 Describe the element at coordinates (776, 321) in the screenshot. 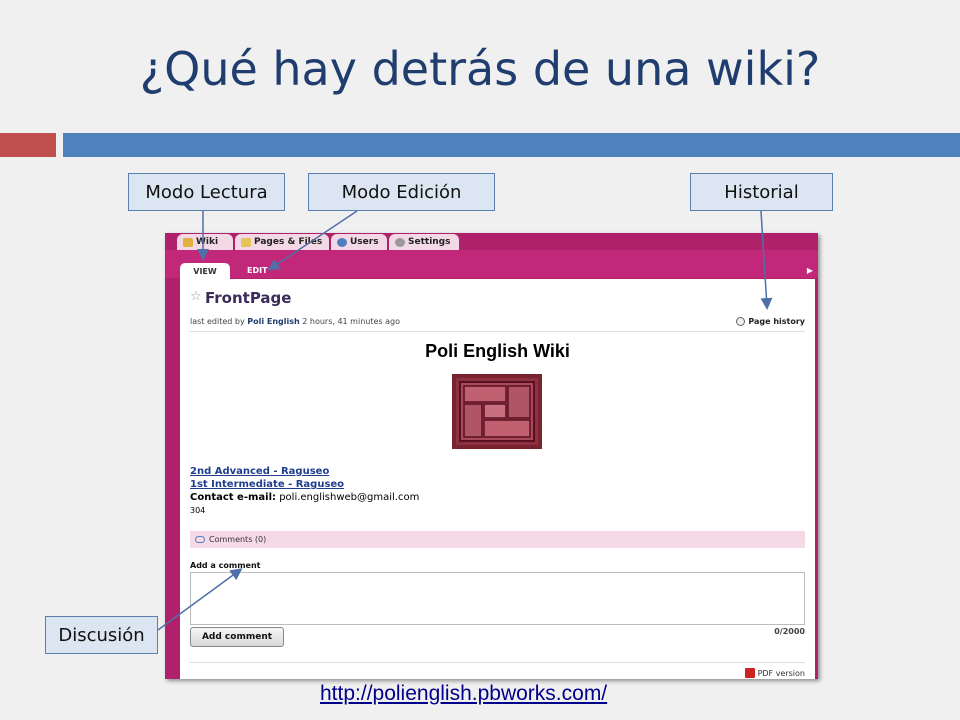

I see `page-history-label: Page history` at that location.